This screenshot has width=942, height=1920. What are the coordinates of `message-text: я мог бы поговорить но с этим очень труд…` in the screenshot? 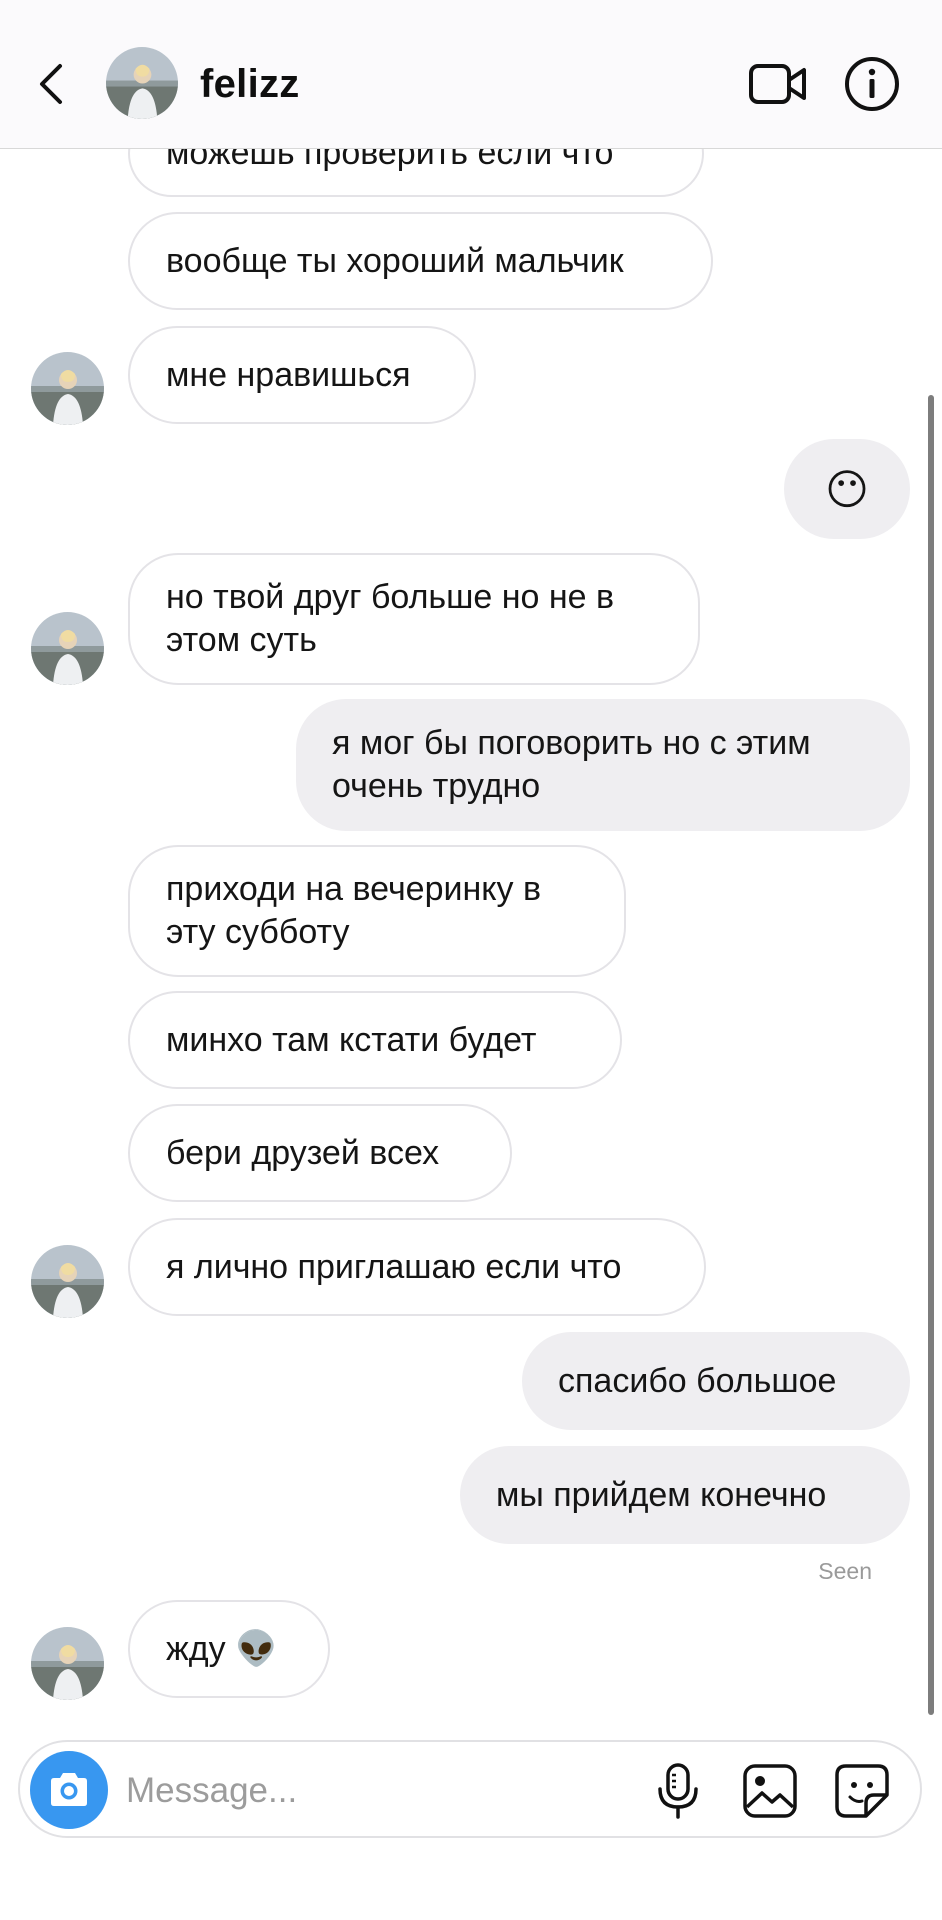 It's located at (571, 764).